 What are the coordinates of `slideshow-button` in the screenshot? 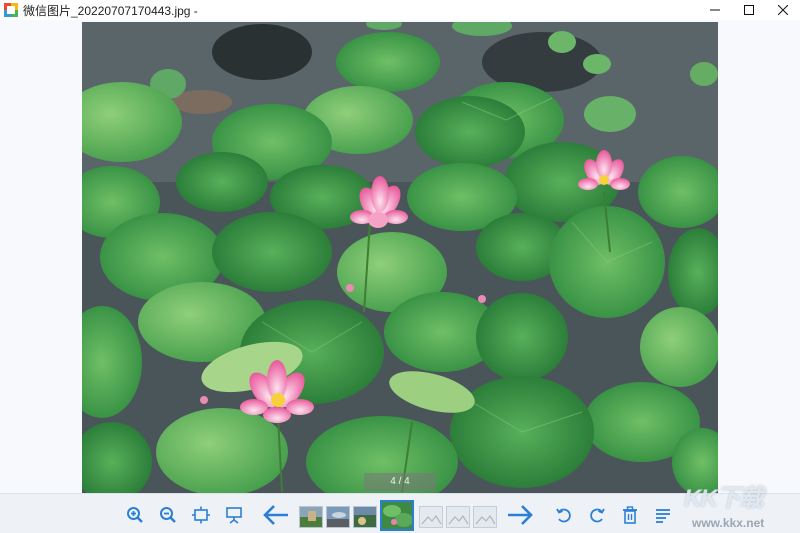 It's located at (234, 515).